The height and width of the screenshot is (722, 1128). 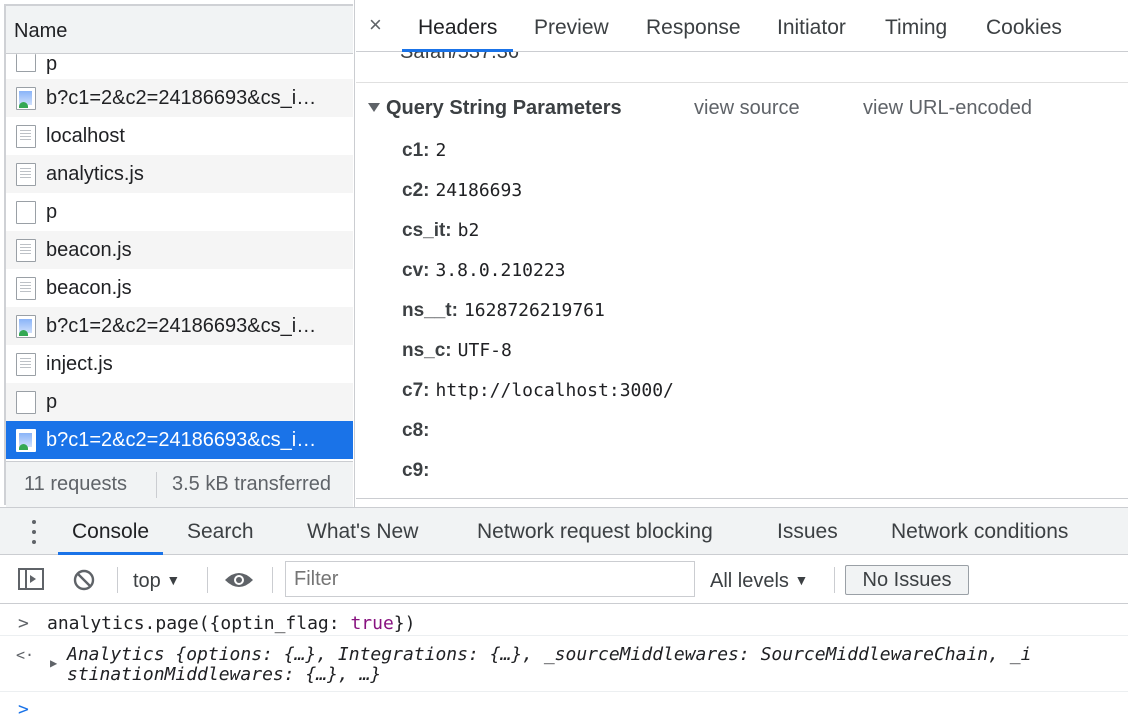 I want to click on drawer-tab-network-conditions: Network conditions, so click(x=979, y=531).